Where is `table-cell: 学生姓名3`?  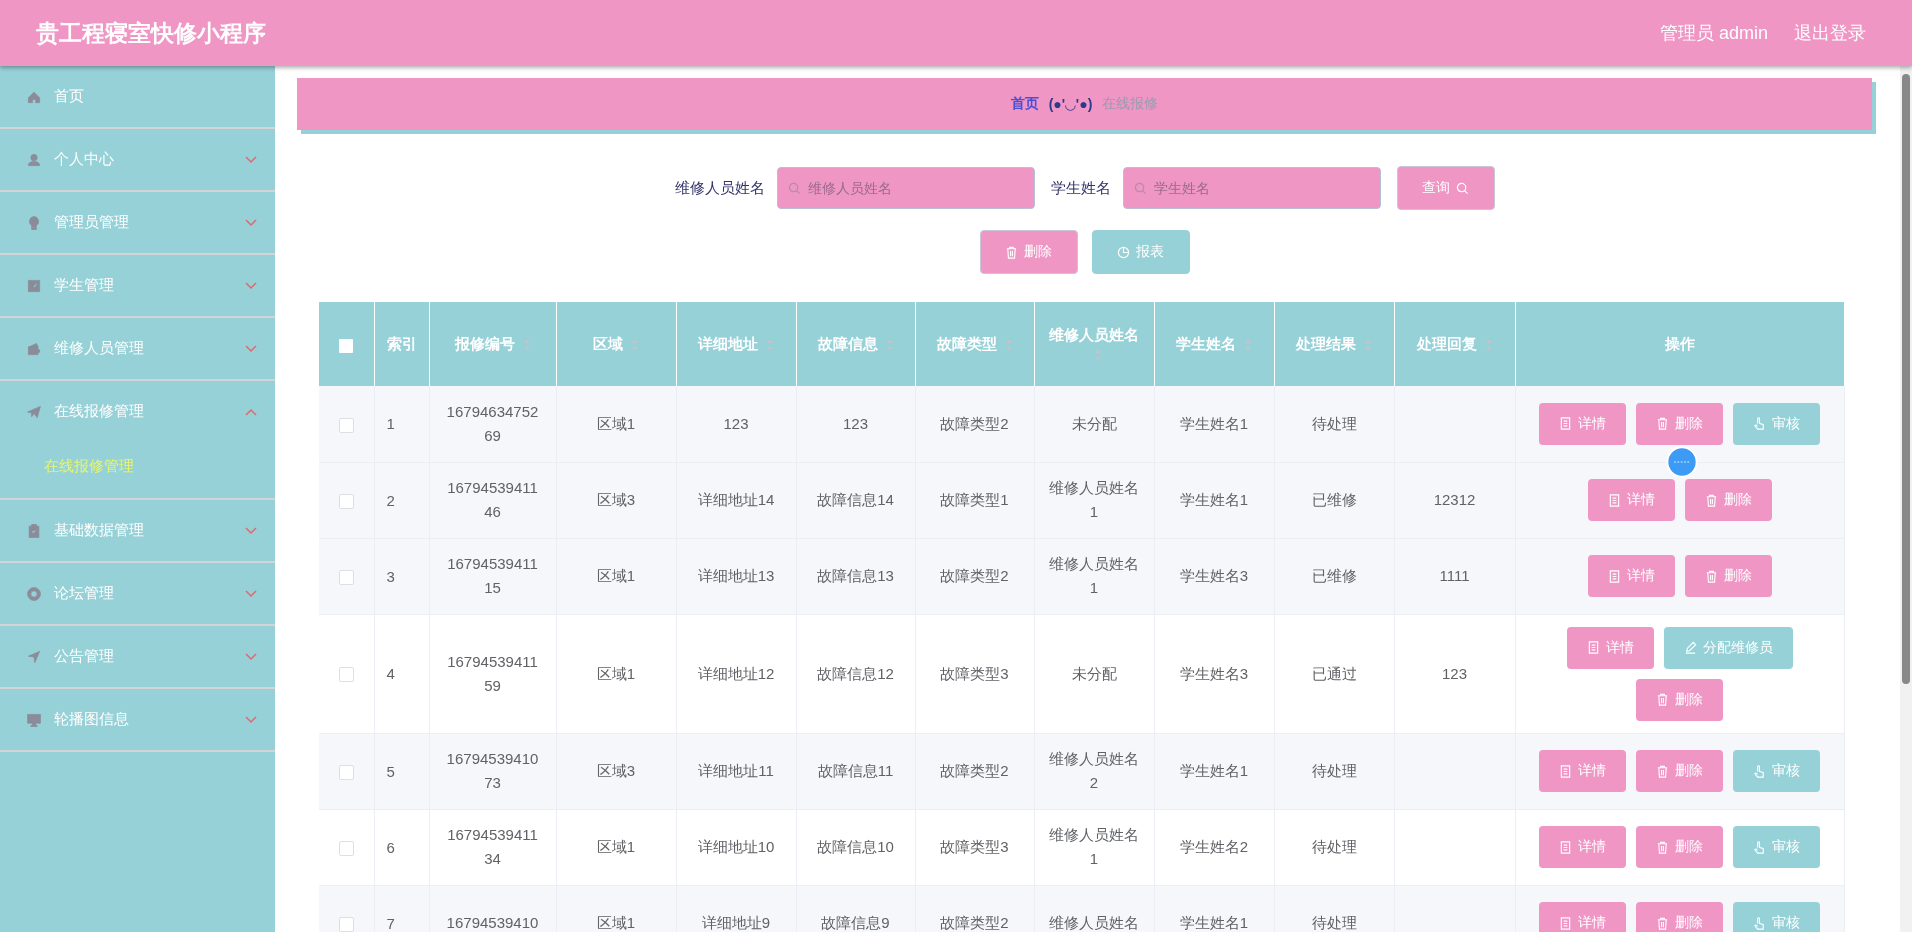
table-cell: 学生姓名3 is located at coordinates (1214, 673).